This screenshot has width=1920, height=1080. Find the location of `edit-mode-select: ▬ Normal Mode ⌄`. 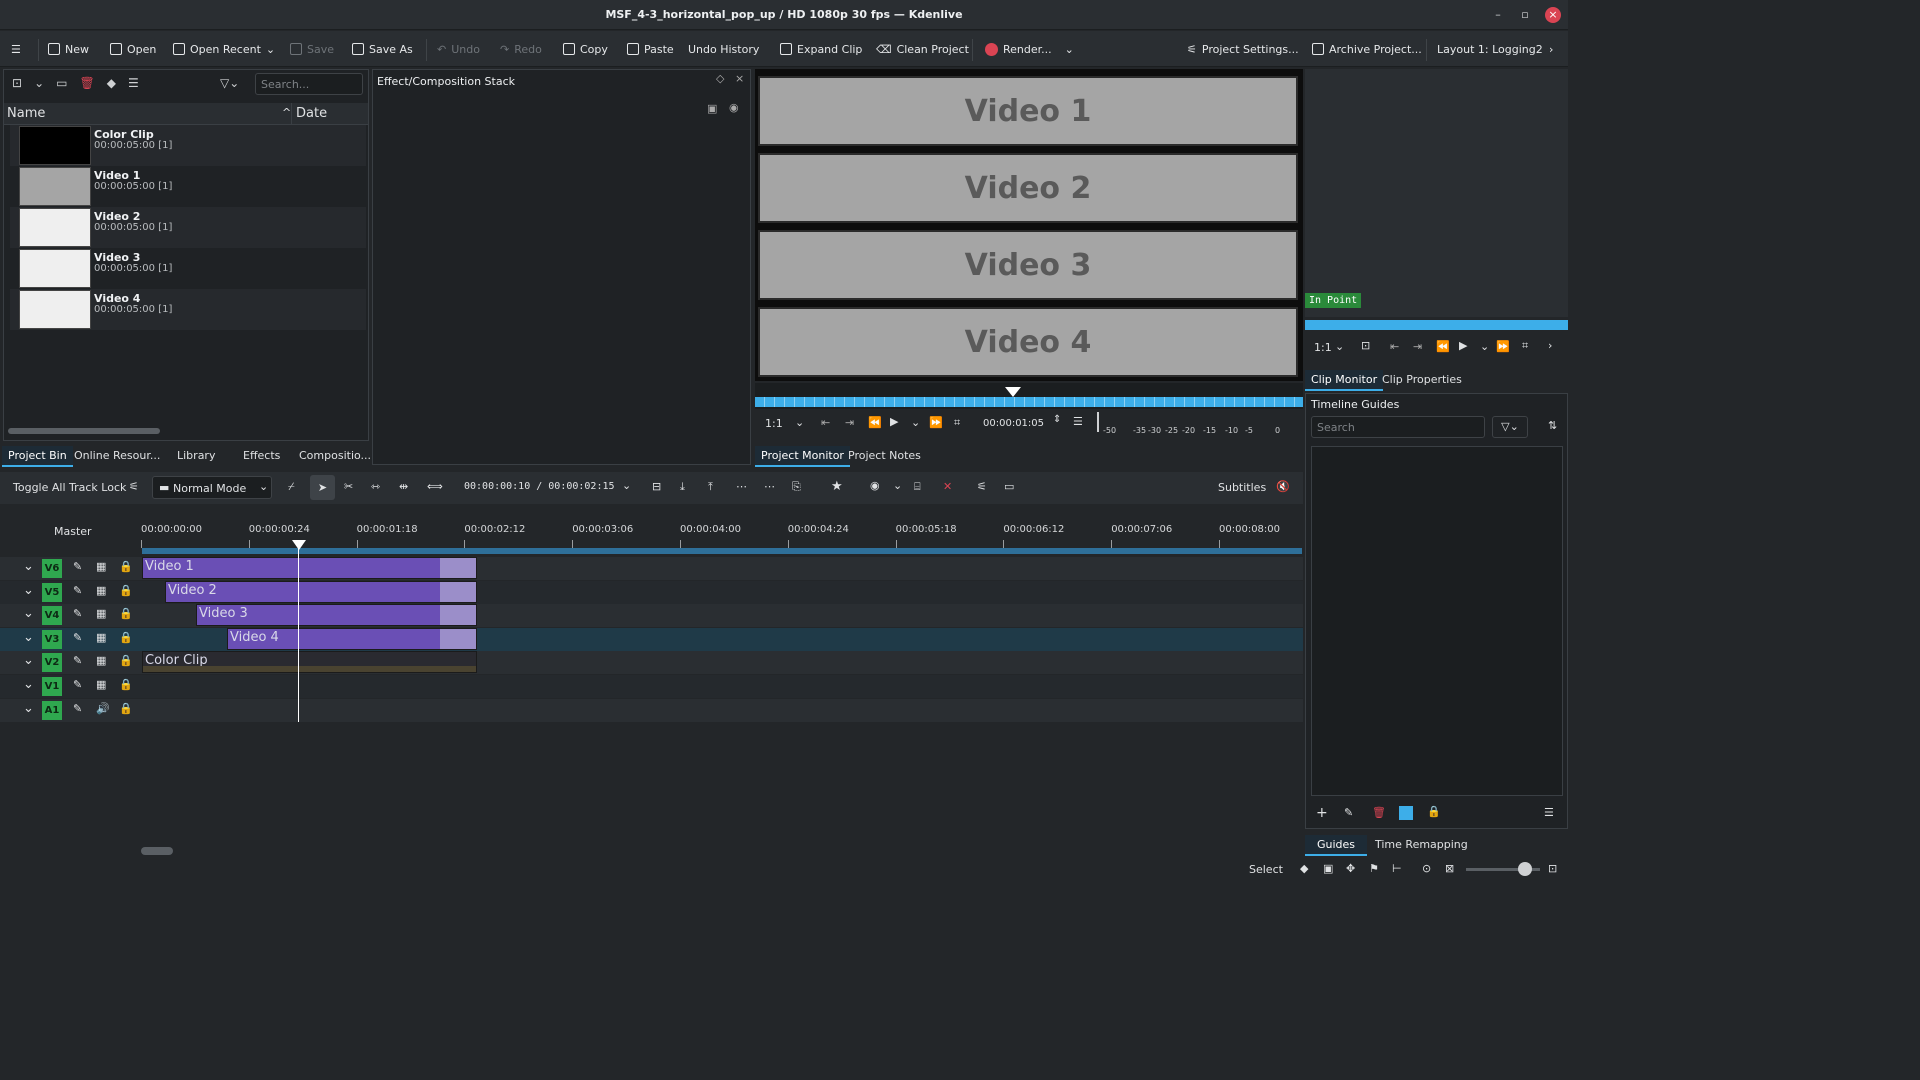

edit-mode-select: ▬ Normal Mode ⌄ is located at coordinates (212, 487).